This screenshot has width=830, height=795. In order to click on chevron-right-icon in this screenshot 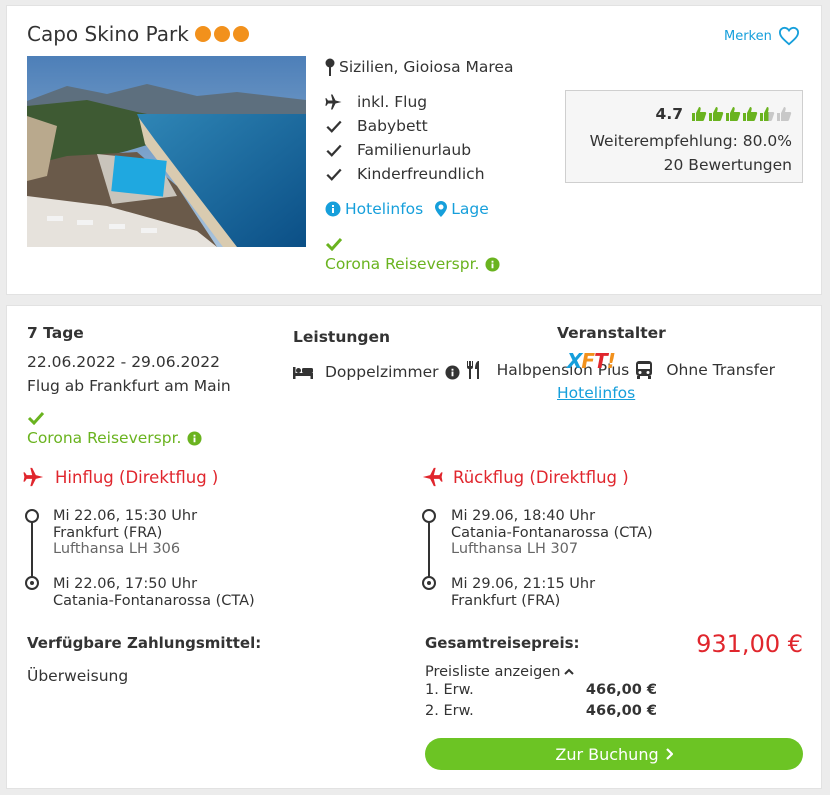, I will do `click(669, 754)`.